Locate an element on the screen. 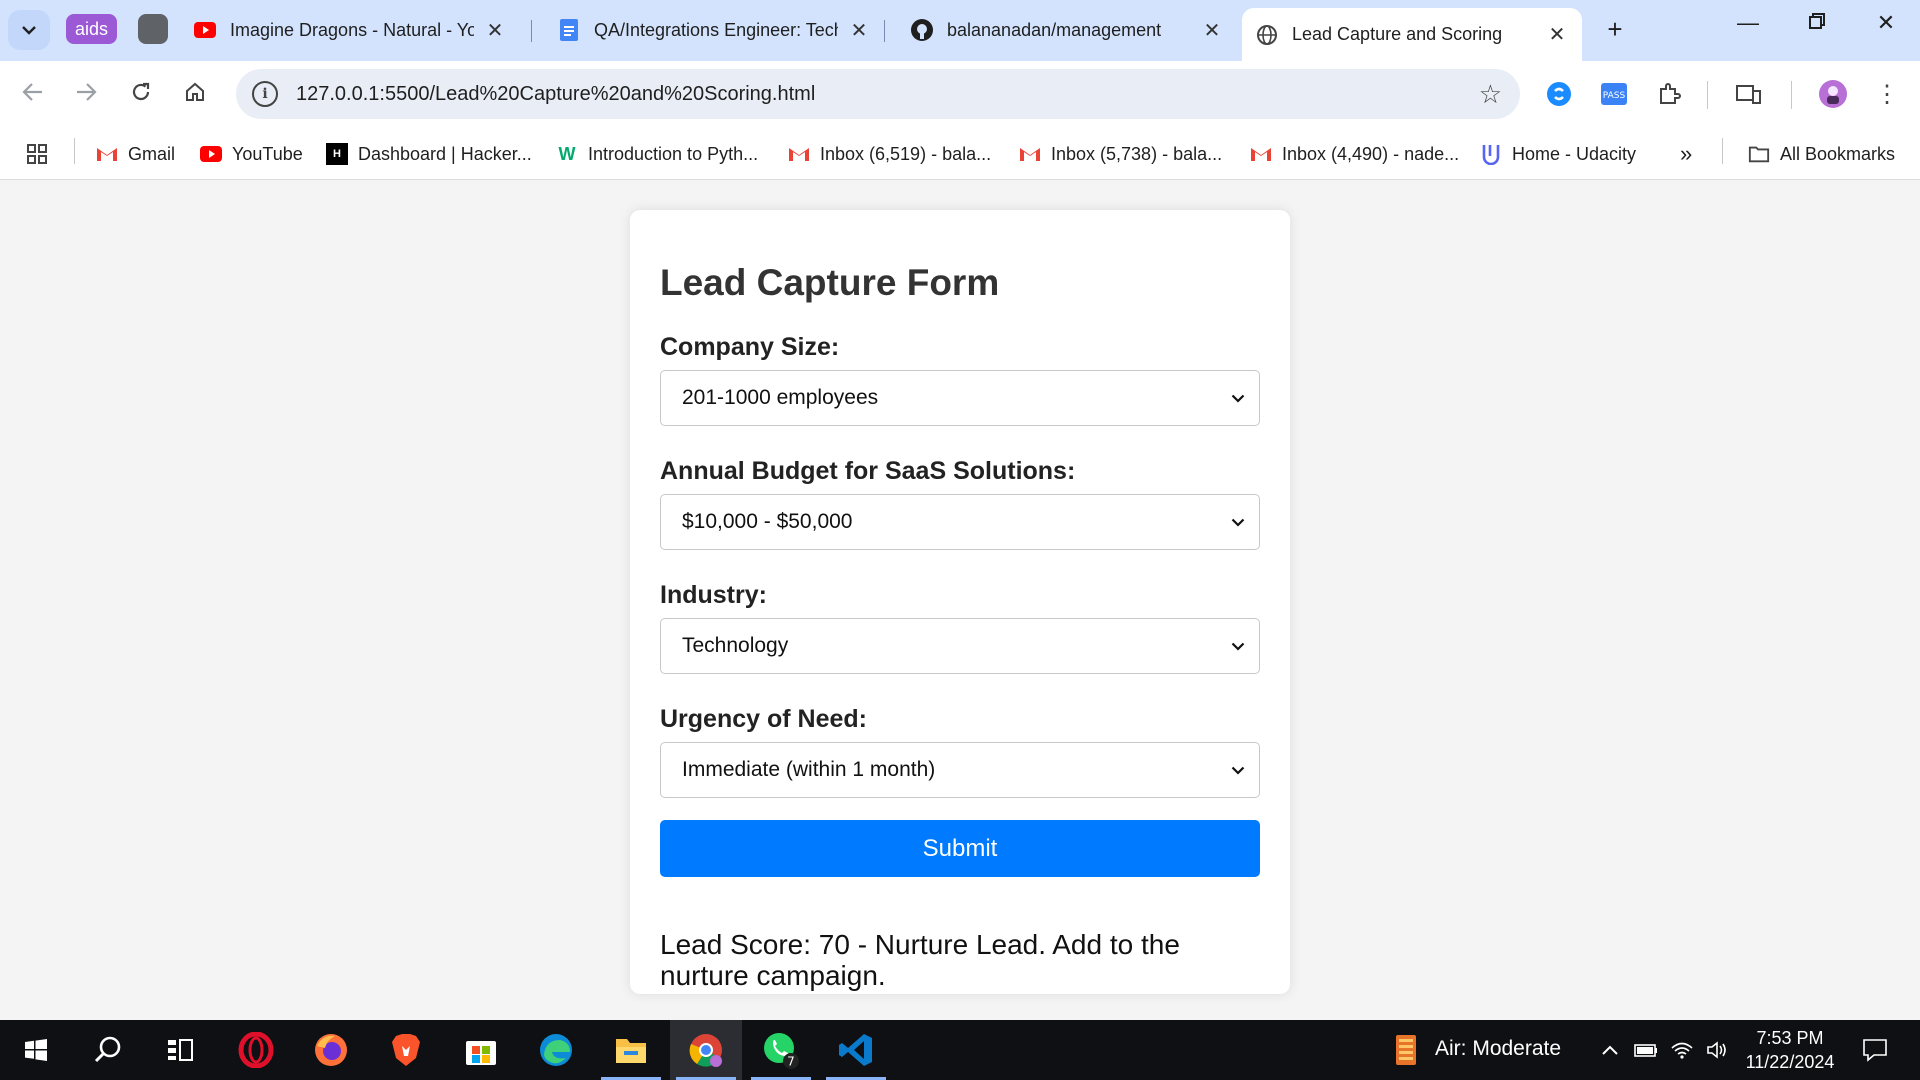 The height and width of the screenshot is (1080, 1920). chevron-up-icon is located at coordinates (1610, 1050).